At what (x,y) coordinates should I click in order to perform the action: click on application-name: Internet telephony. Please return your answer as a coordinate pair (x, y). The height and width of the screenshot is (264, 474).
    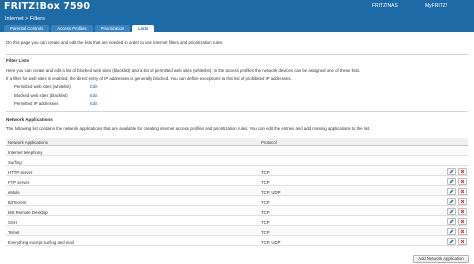
    Looking at the image, I should click on (25, 152).